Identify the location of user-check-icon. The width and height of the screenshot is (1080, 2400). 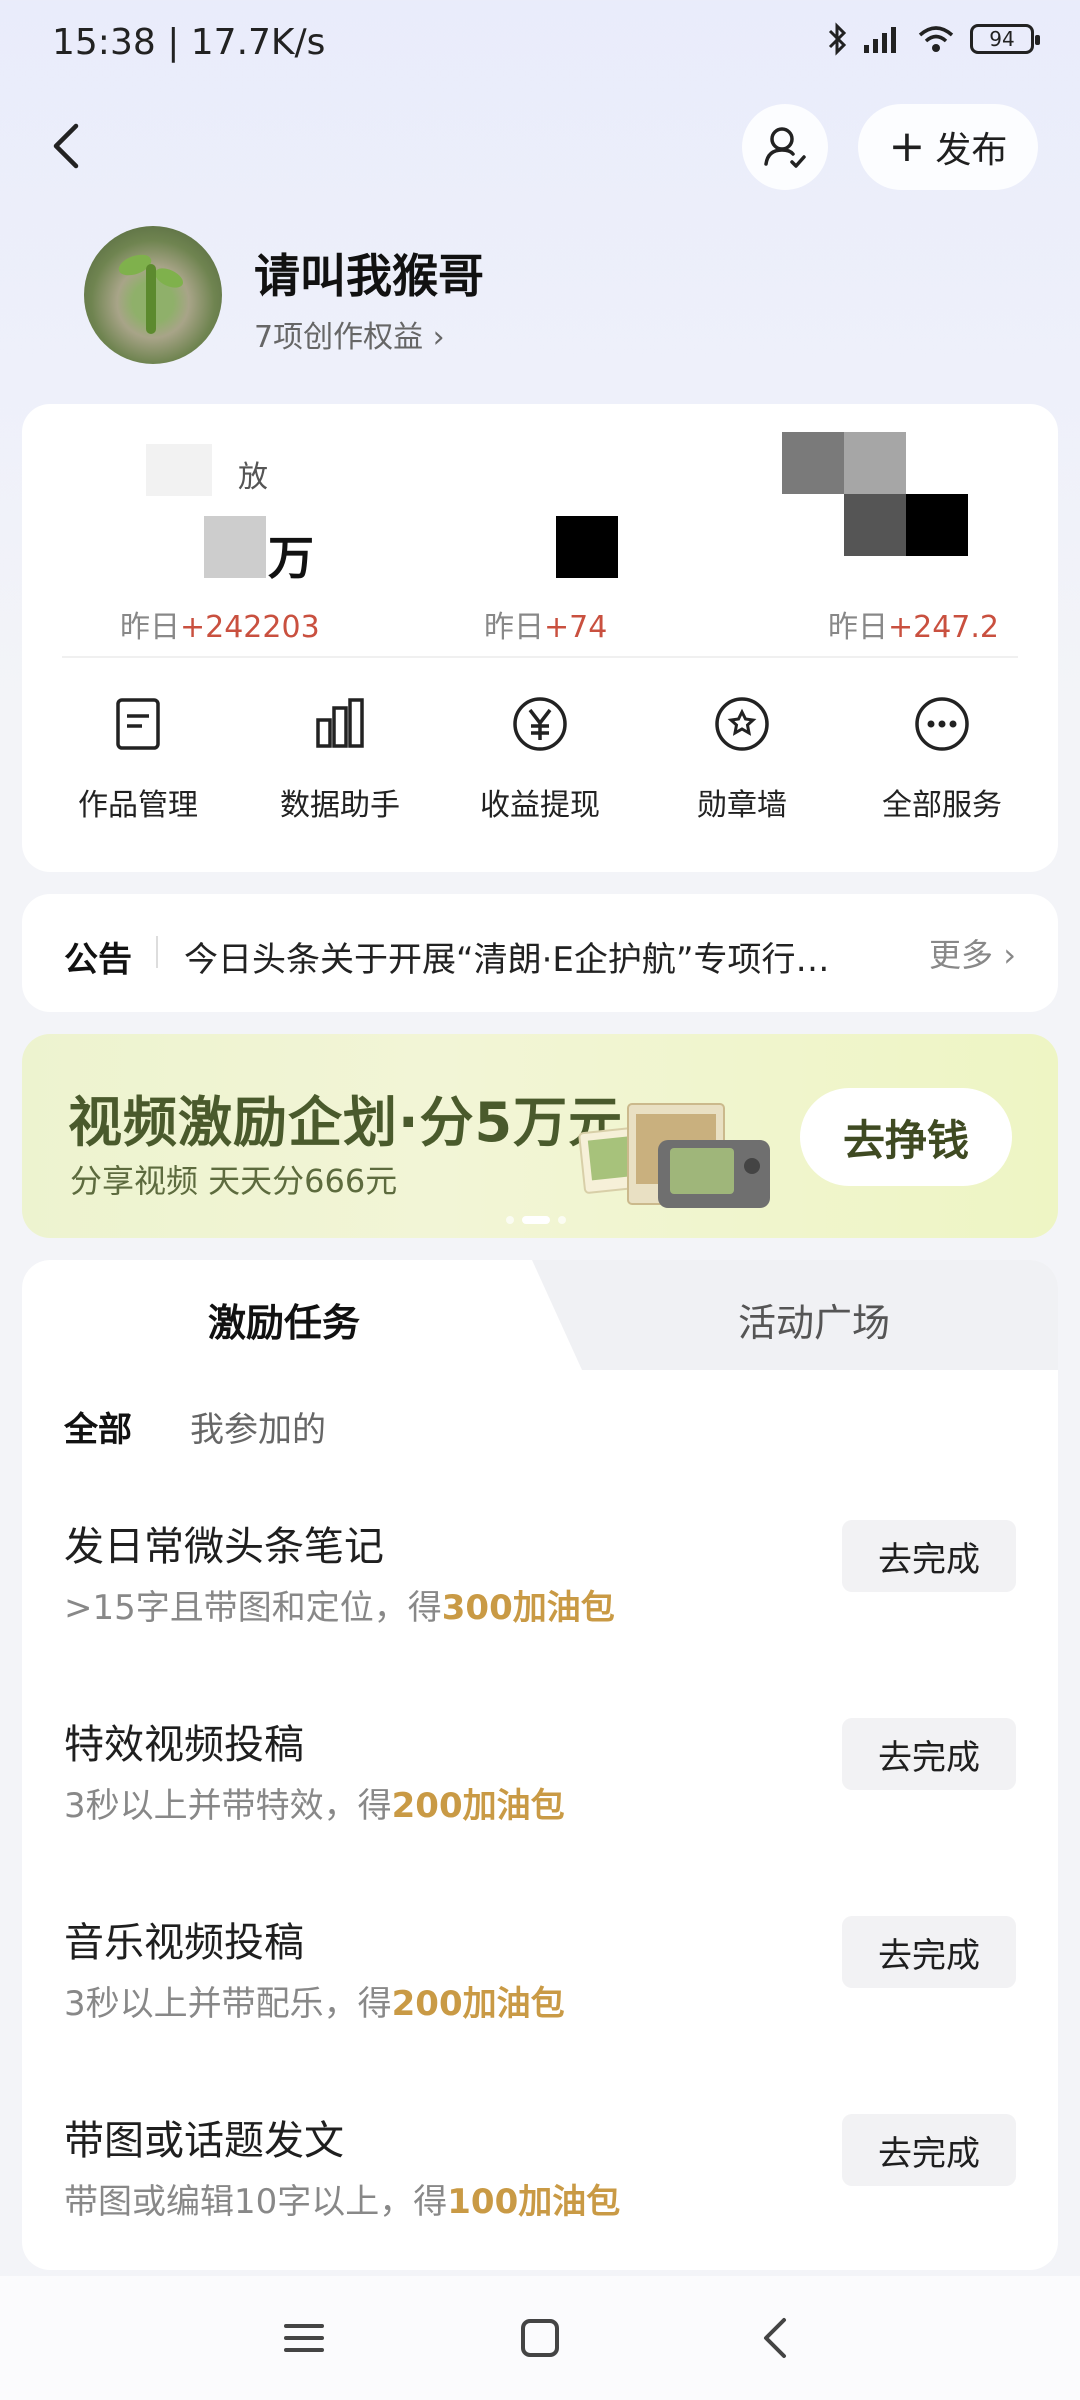
(785, 147).